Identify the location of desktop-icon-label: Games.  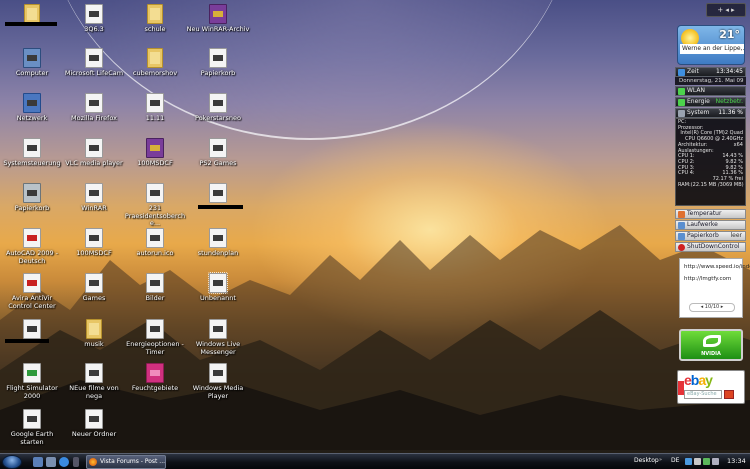
(94, 298).